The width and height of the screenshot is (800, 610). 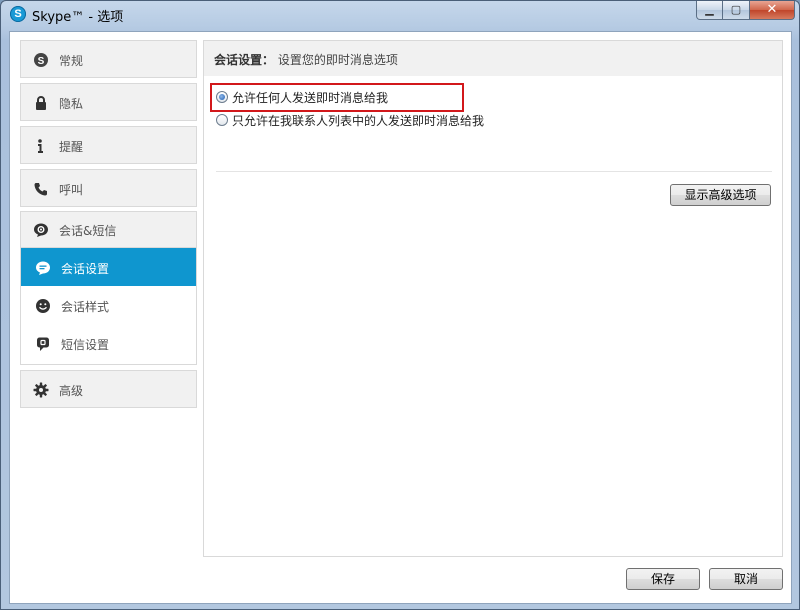 I want to click on save-button: 保存, so click(x=663, y=579).